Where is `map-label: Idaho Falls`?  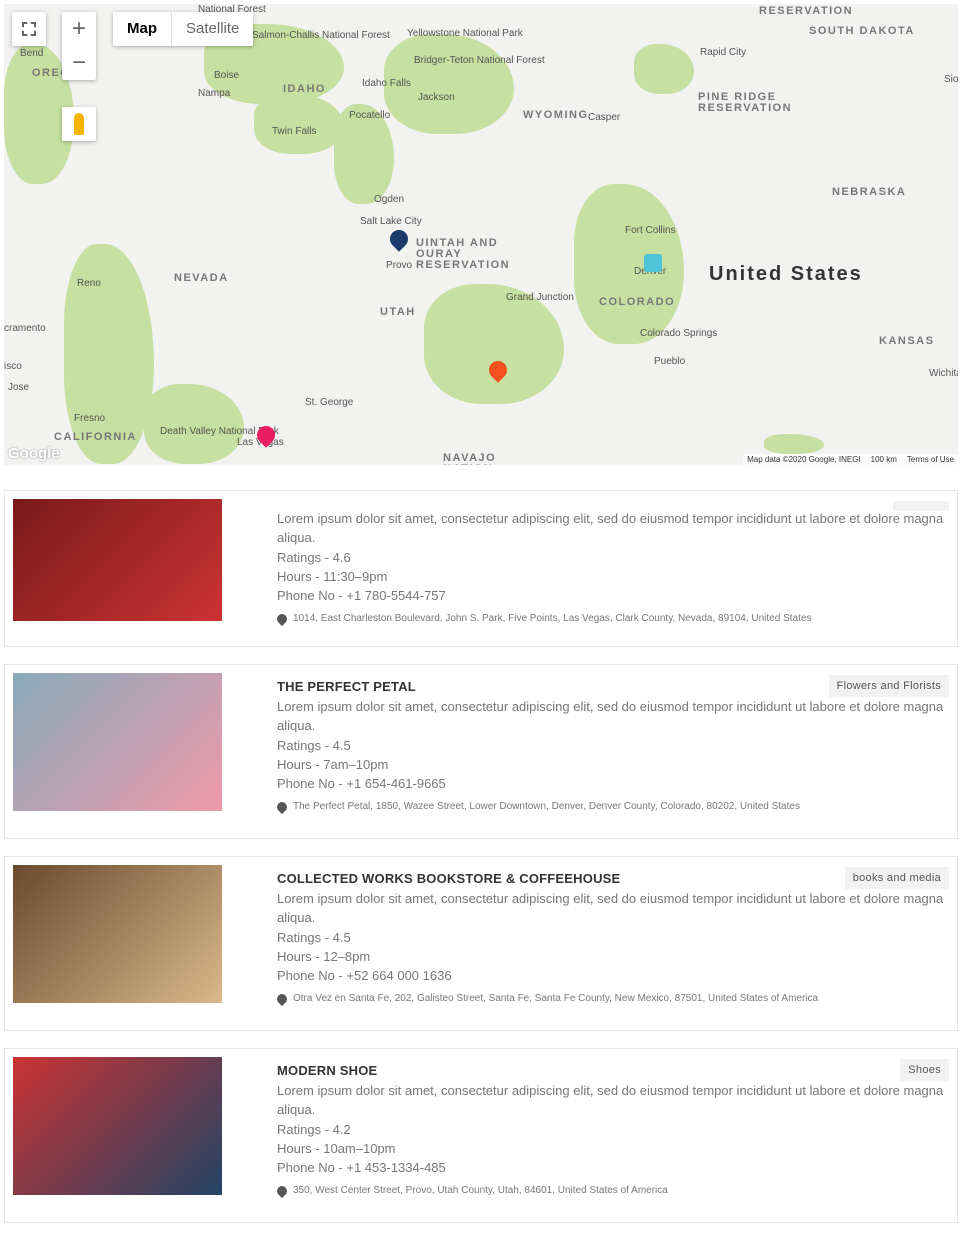 map-label: Idaho Falls is located at coordinates (386, 83).